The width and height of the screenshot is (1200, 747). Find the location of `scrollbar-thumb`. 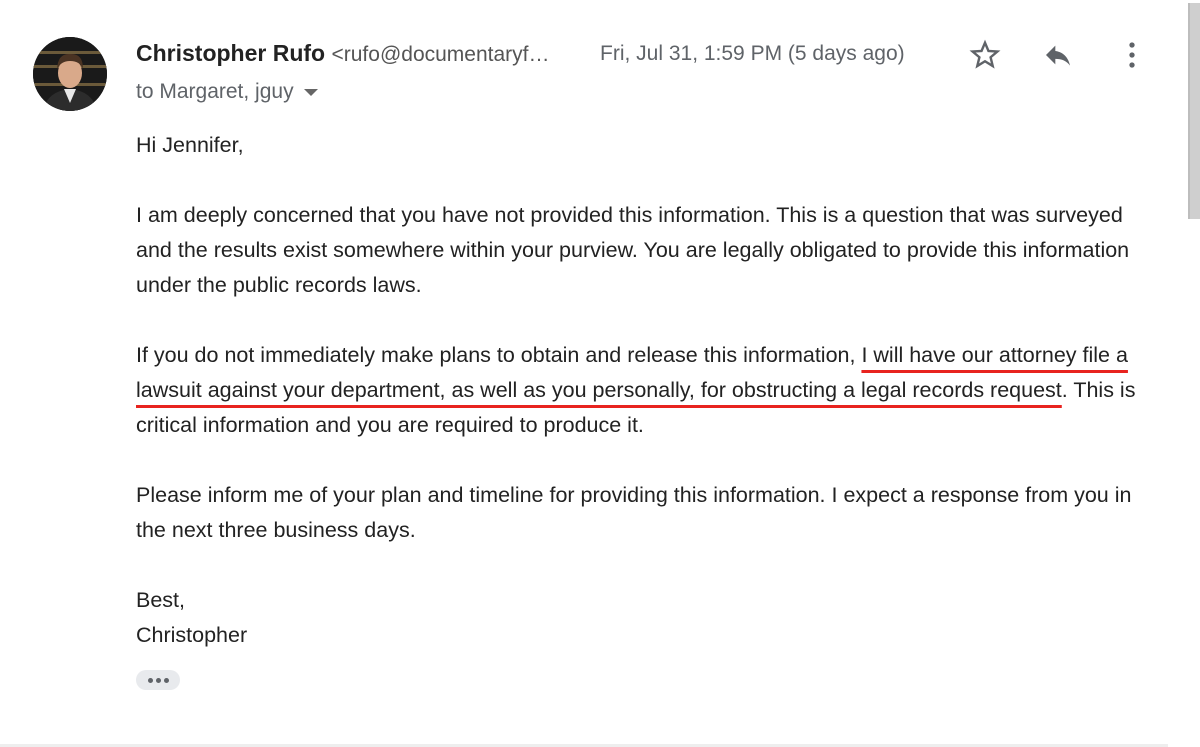

scrollbar-thumb is located at coordinates (1194, 111).